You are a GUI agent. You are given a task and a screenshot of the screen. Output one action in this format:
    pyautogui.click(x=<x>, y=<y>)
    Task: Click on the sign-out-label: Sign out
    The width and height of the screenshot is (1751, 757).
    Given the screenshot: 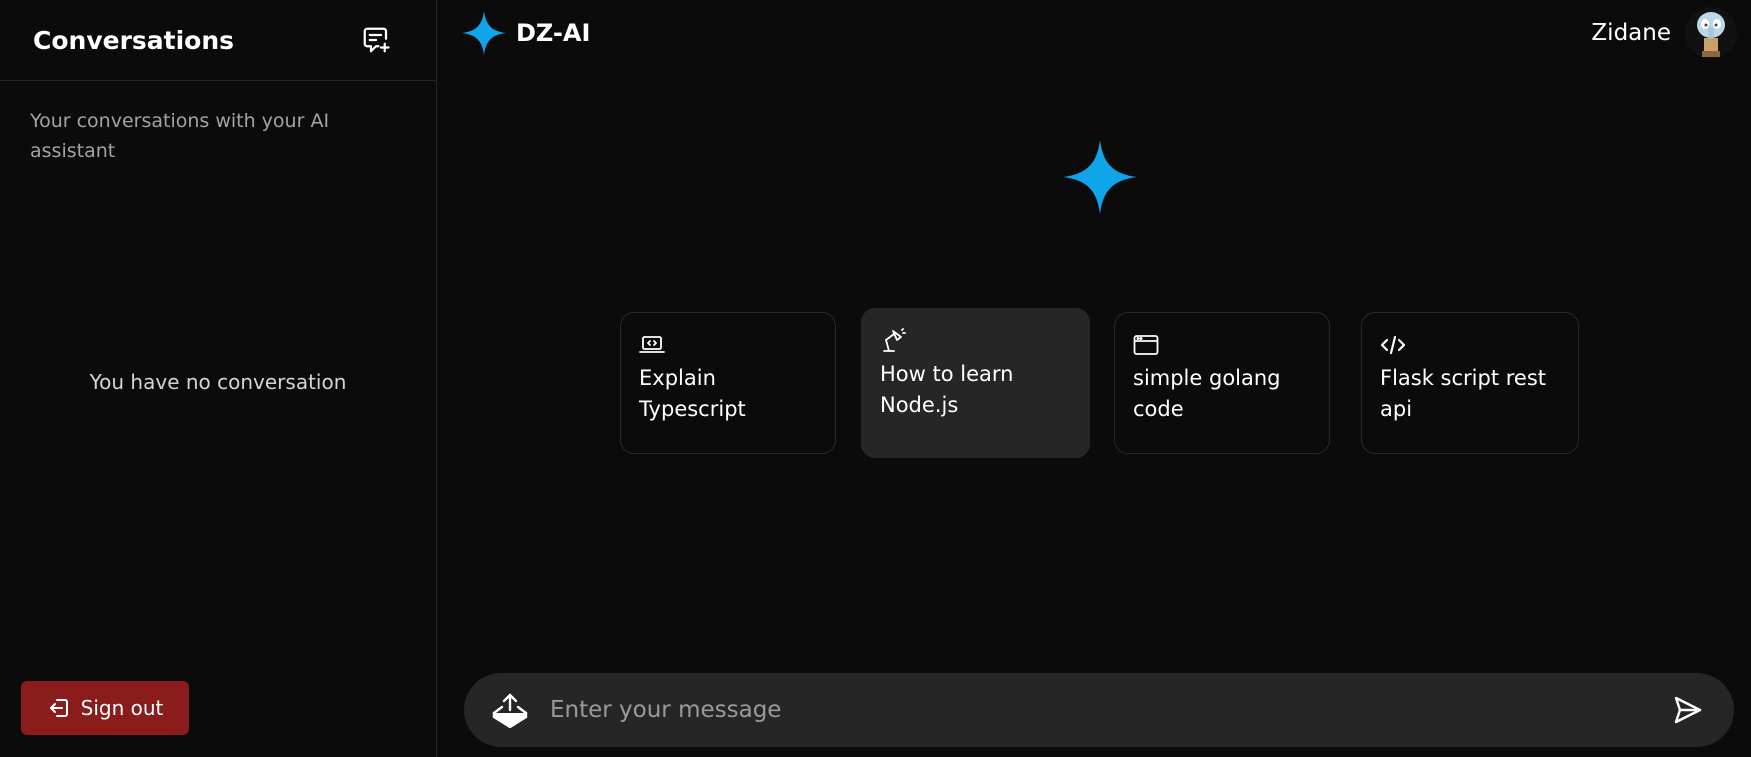 What is the action you would take?
    pyautogui.click(x=122, y=708)
    